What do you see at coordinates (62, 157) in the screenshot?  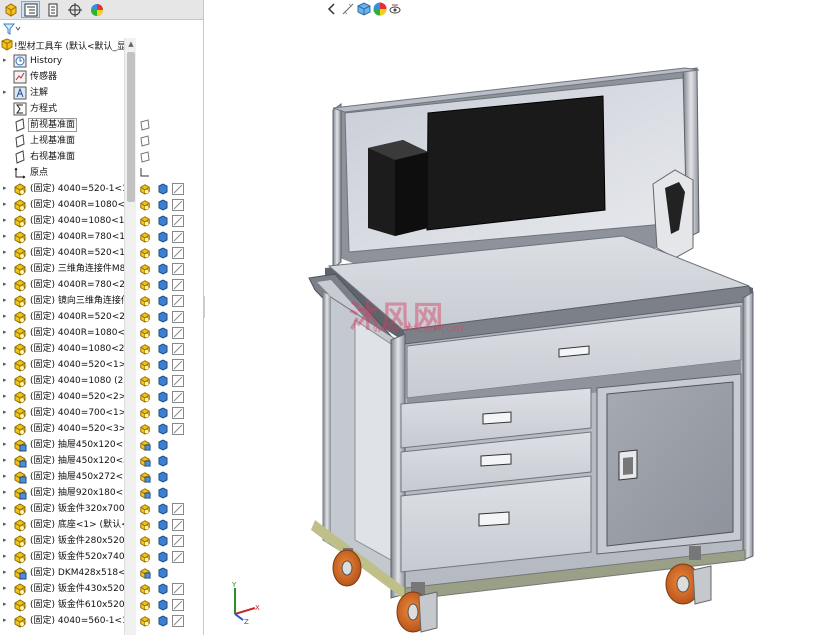 I see `tree-item: 右视基准面` at bounding box center [62, 157].